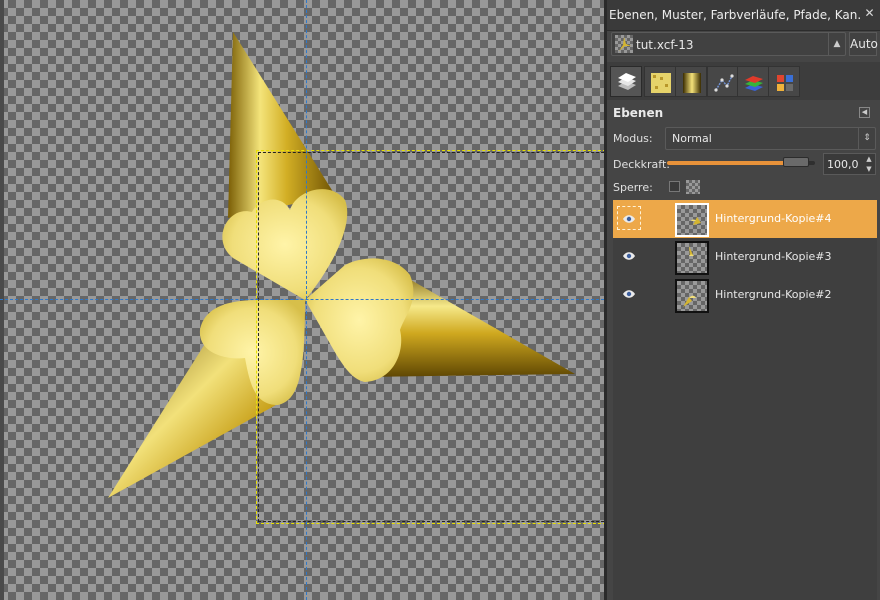 The image size is (880, 600). Describe the element at coordinates (864, 112) in the screenshot. I see `panel-menu-button: ◀` at that location.